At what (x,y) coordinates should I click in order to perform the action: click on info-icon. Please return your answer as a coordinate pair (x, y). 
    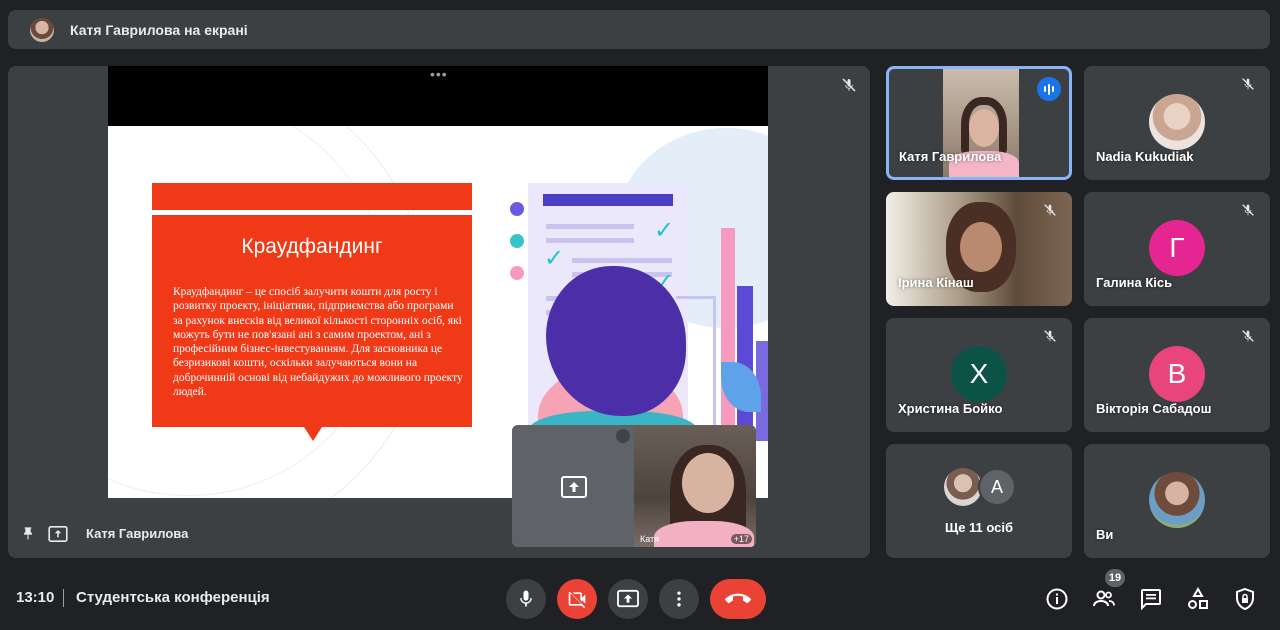
    Looking at the image, I should click on (1057, 599).